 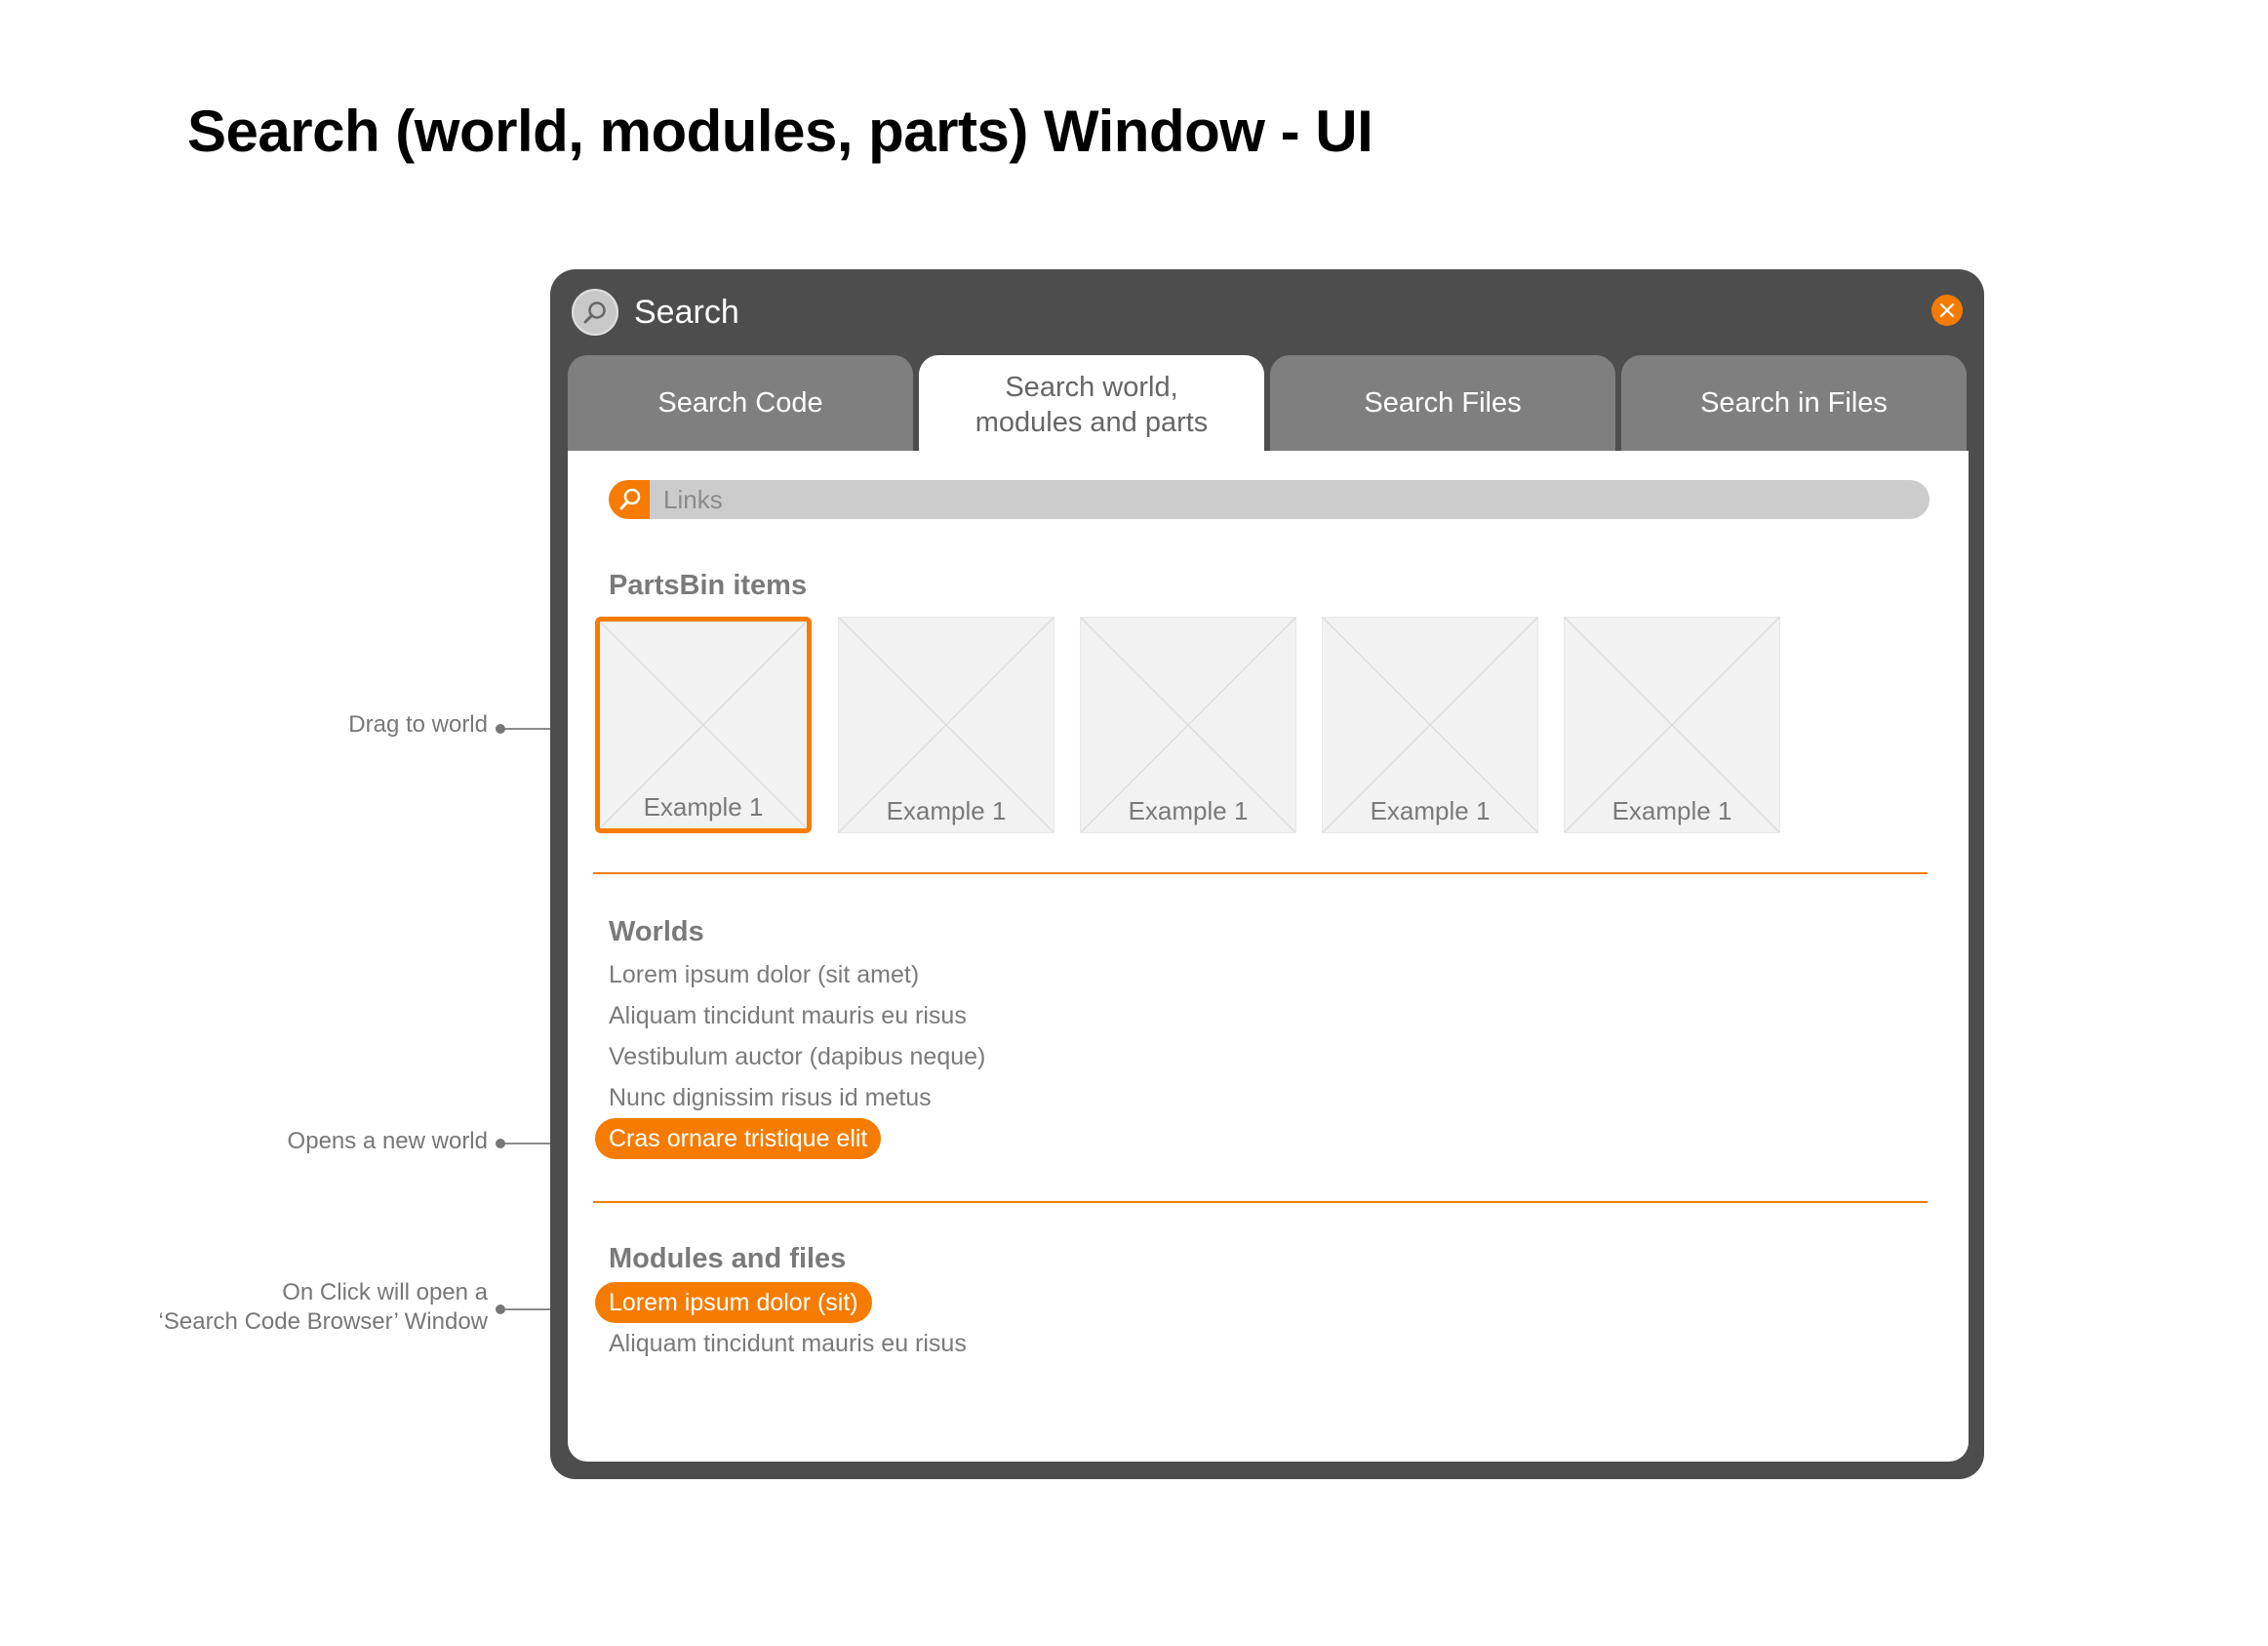 I want to click on tab-label: Search Code, so click(x=740, y=403).